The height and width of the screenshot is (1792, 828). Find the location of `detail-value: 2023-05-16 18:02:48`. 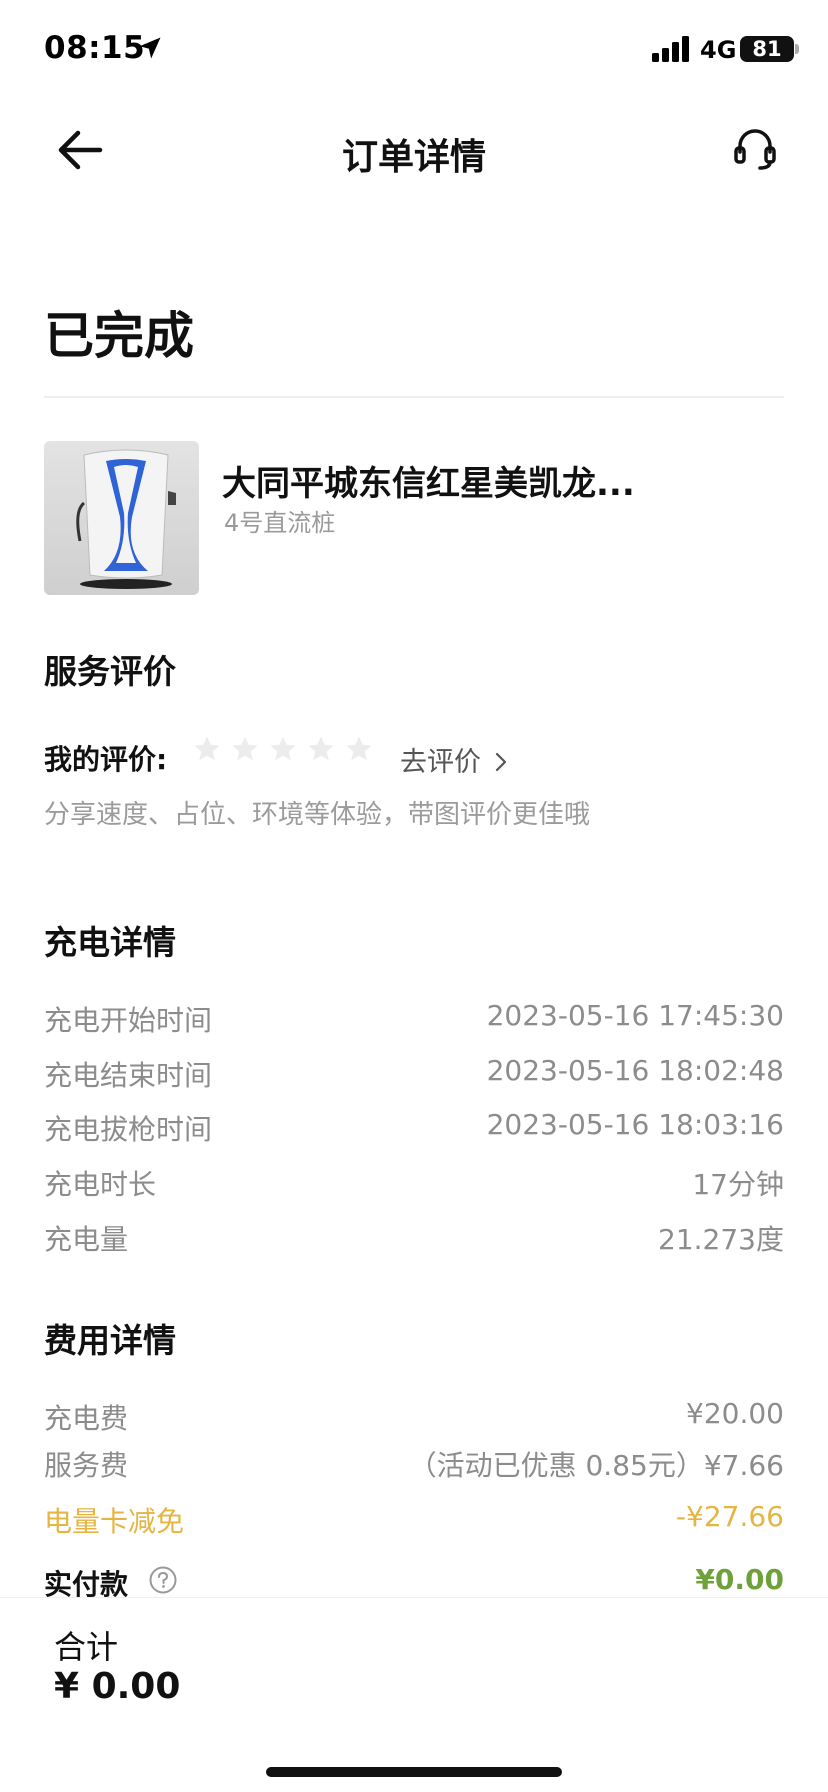

detail-value: 2023-05-16 18:02:48 is located at coordinates (635, 1070).